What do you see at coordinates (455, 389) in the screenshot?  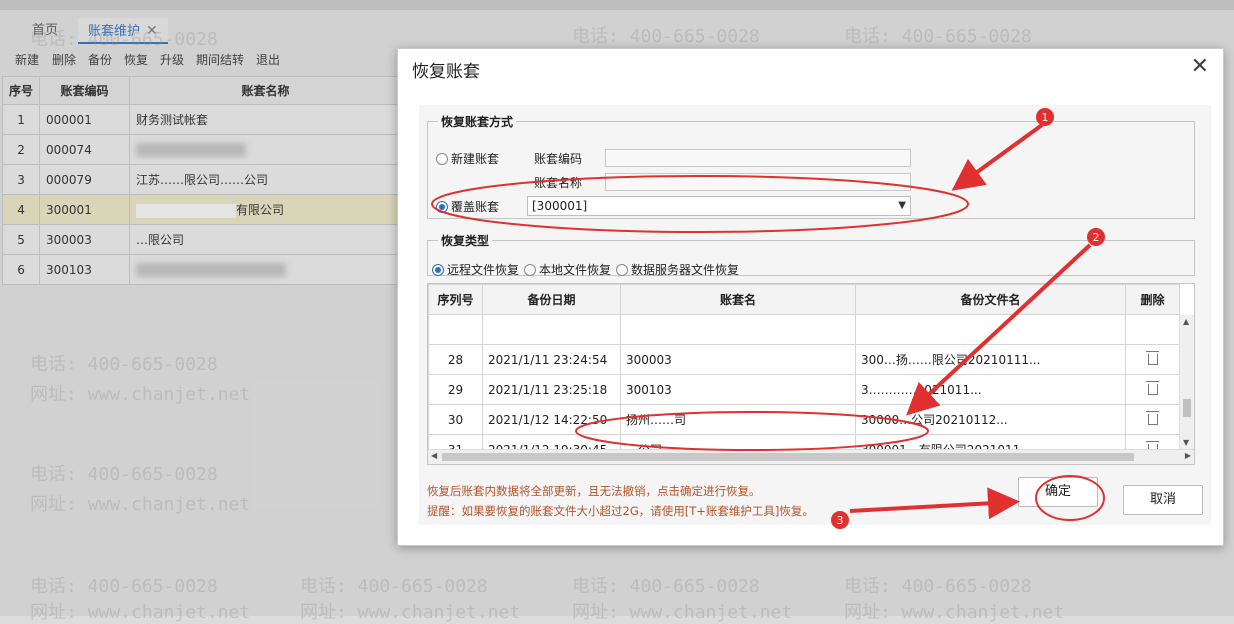 I see `cell-serial: 29` at bounding box center [455, 389].